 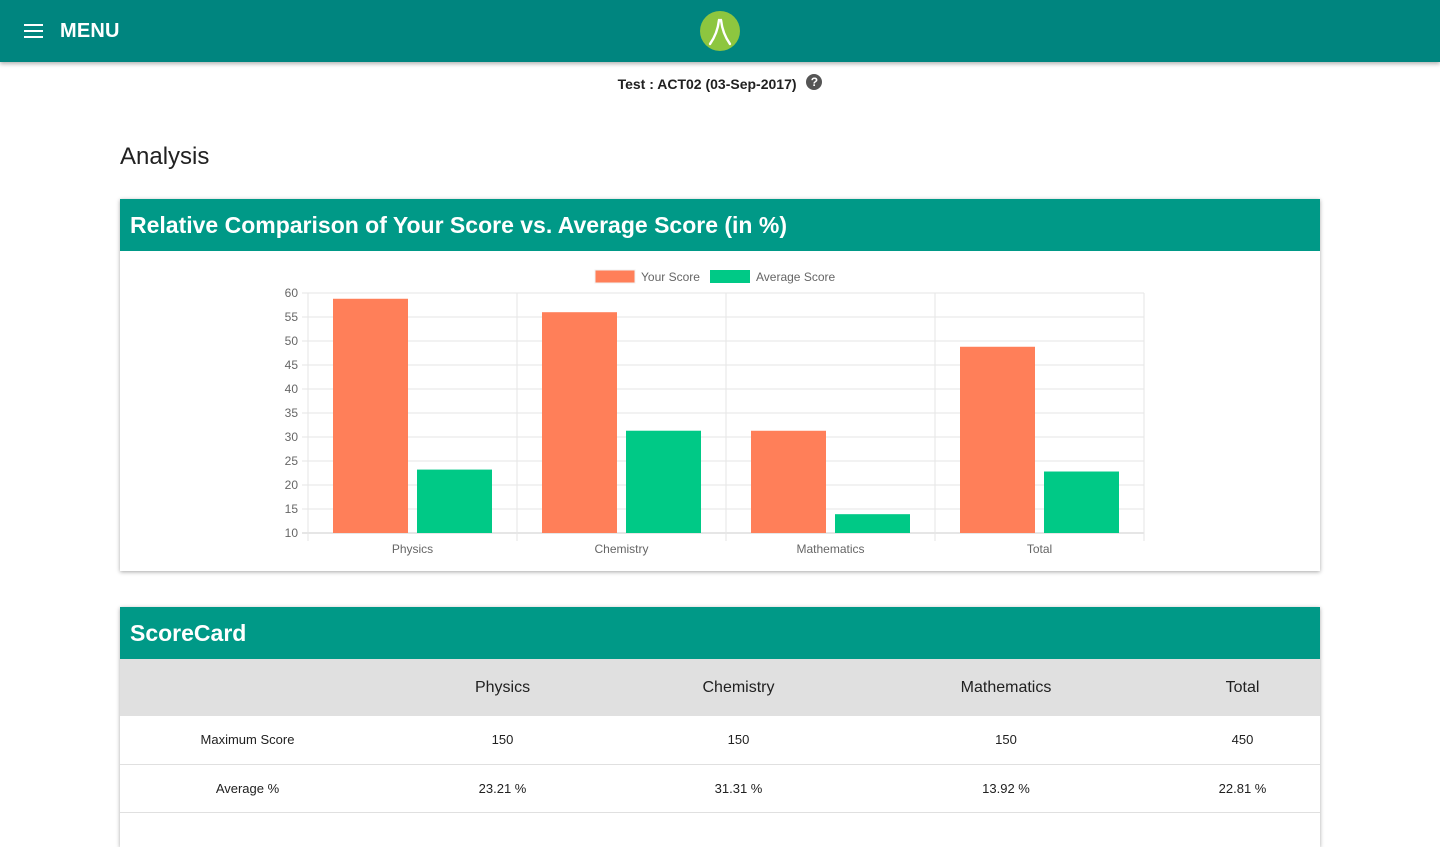 I want to click on x-tick-label: Physics, so click(x=412, y=549).